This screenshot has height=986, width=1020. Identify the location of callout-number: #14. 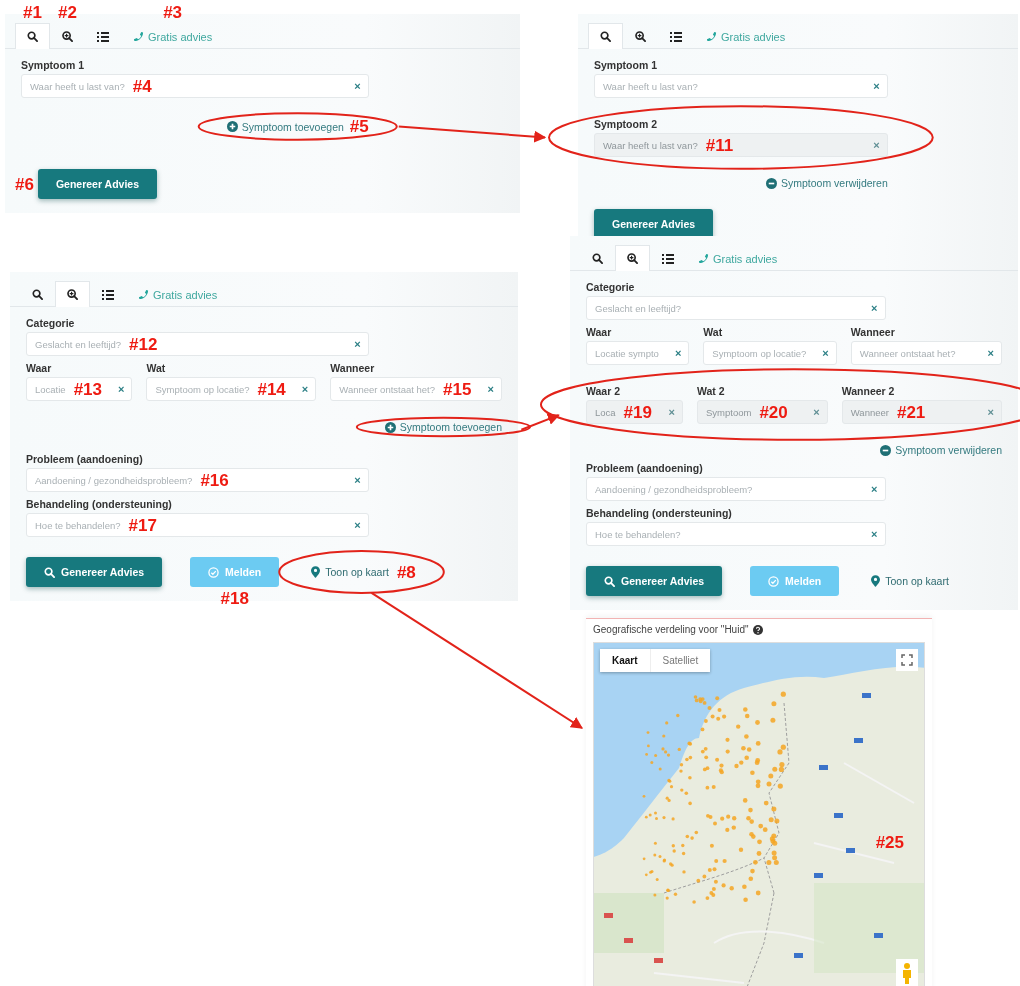
(271, 389).